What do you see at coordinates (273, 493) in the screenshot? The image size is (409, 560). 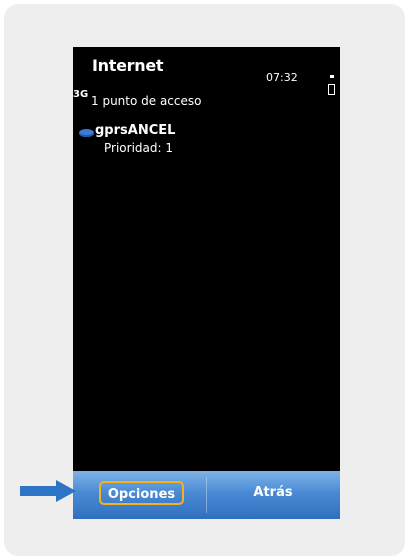 I see `back-softkey: Atrás` at bounding box center [273, 493].